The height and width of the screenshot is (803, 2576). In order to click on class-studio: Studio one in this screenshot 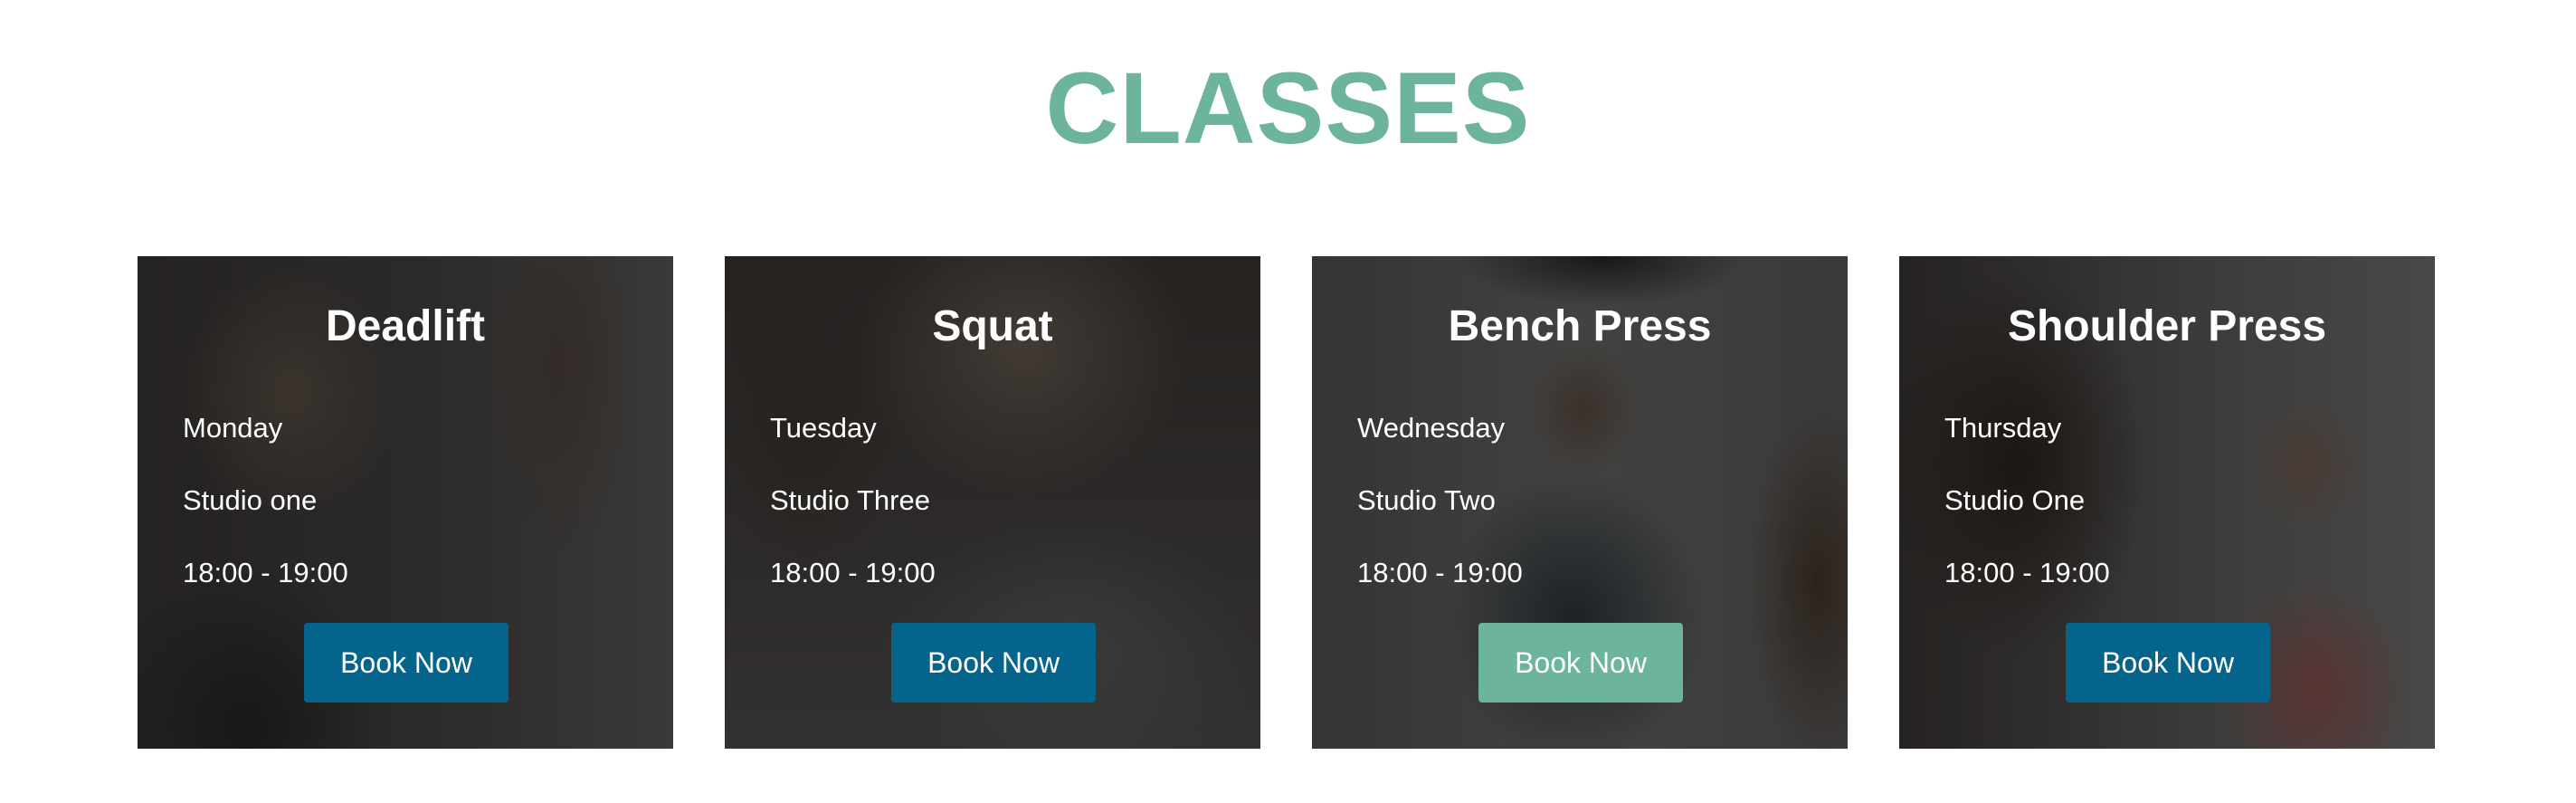, I will do `click(250, 500)`.